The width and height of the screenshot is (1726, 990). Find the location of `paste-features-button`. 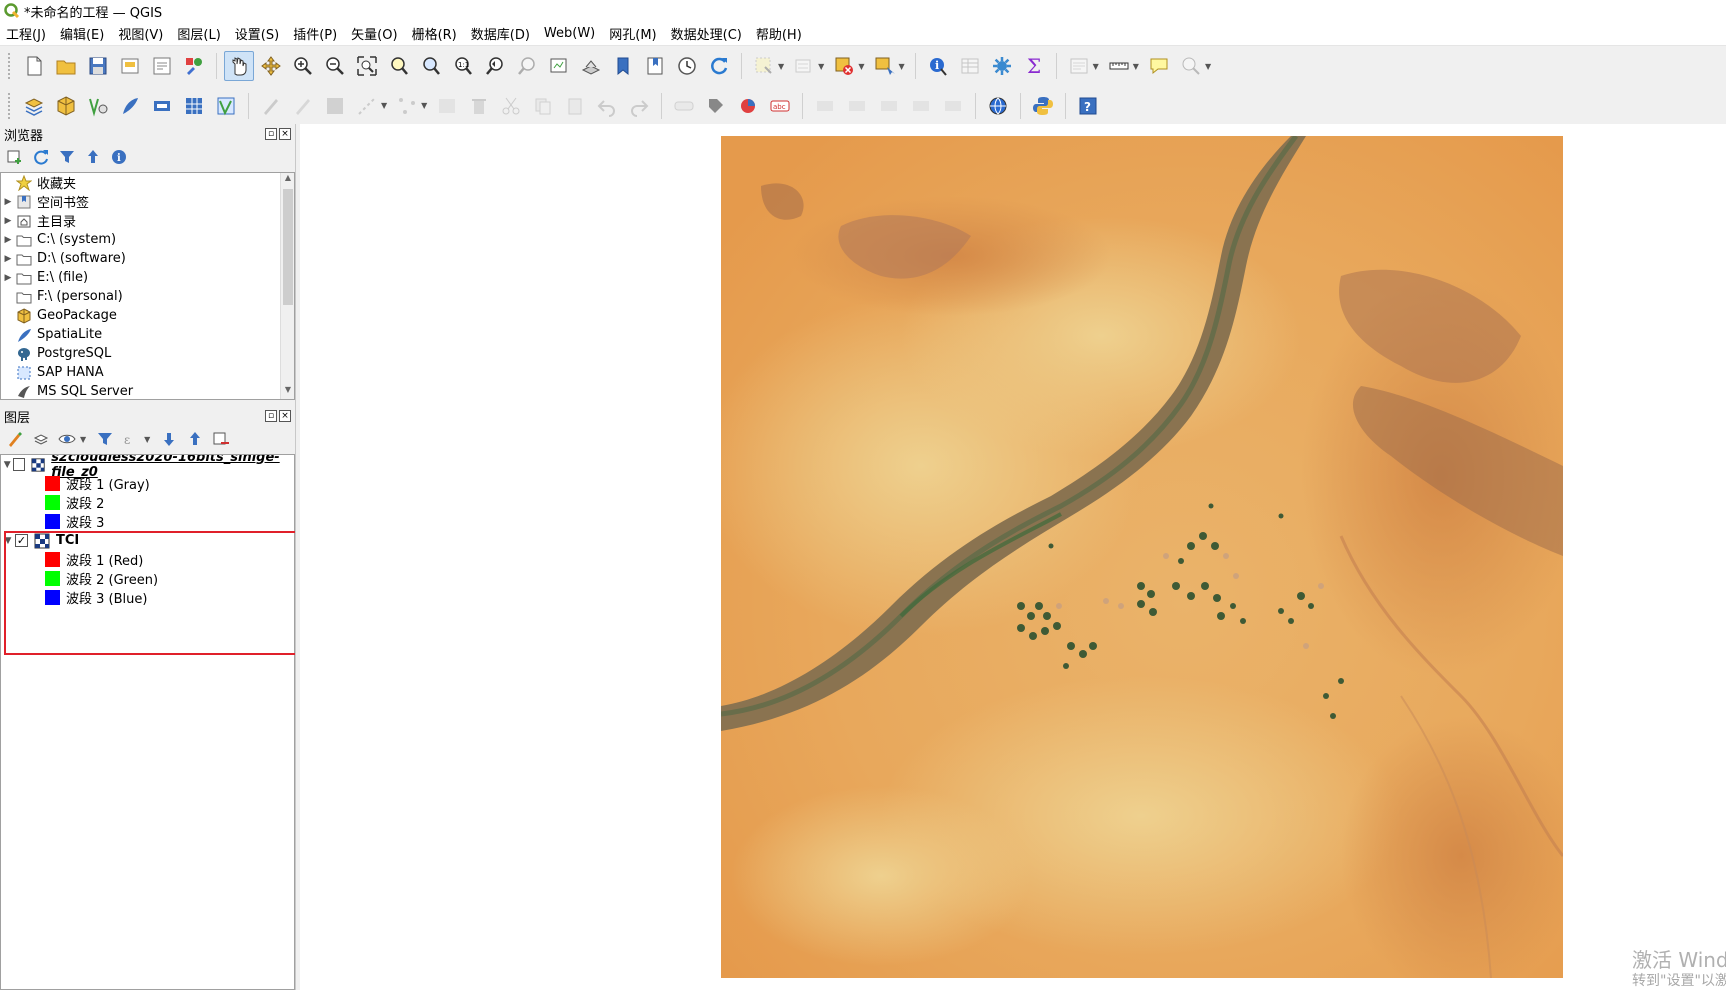

paste-features-button is located at coordinates (575, 106).